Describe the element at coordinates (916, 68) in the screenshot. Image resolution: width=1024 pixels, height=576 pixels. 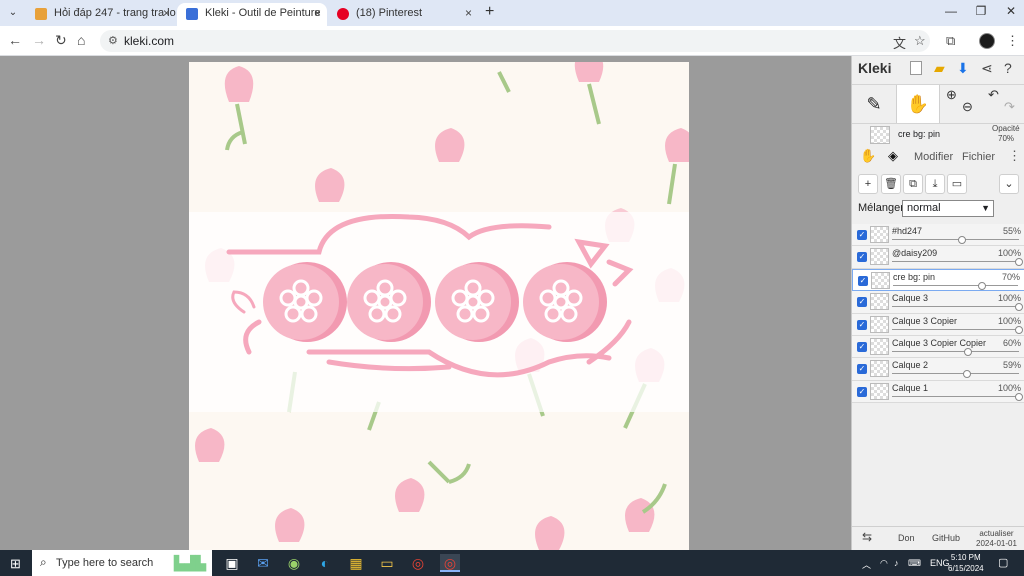
I see `new-image-icon` at that location.